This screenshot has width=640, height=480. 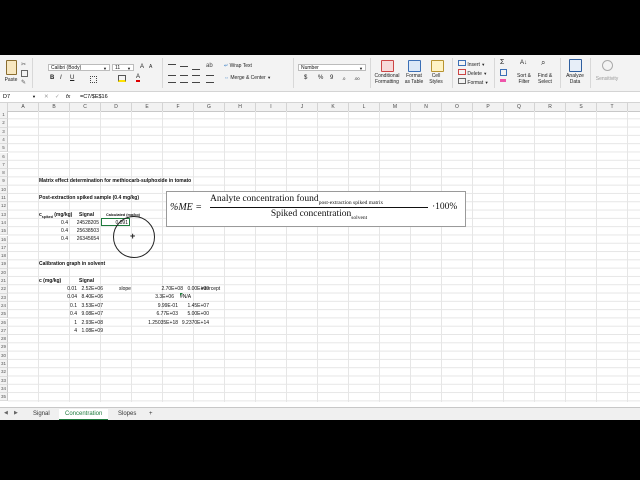 What do you see at coordinates (473, 82) in the screenshot?
I see `format-button: Format ▼` at bounding box center [473, 82].